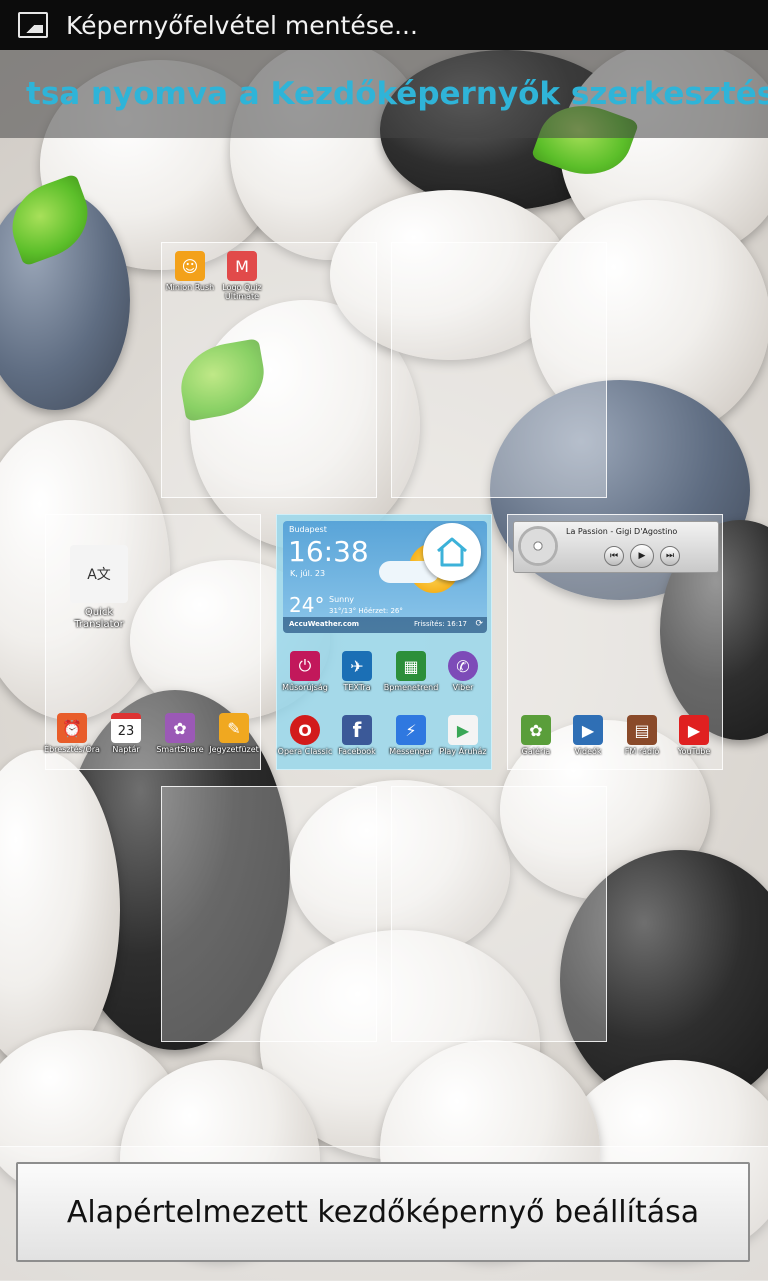  I want to click on app-label: Minion Rush, so click(190, 287).